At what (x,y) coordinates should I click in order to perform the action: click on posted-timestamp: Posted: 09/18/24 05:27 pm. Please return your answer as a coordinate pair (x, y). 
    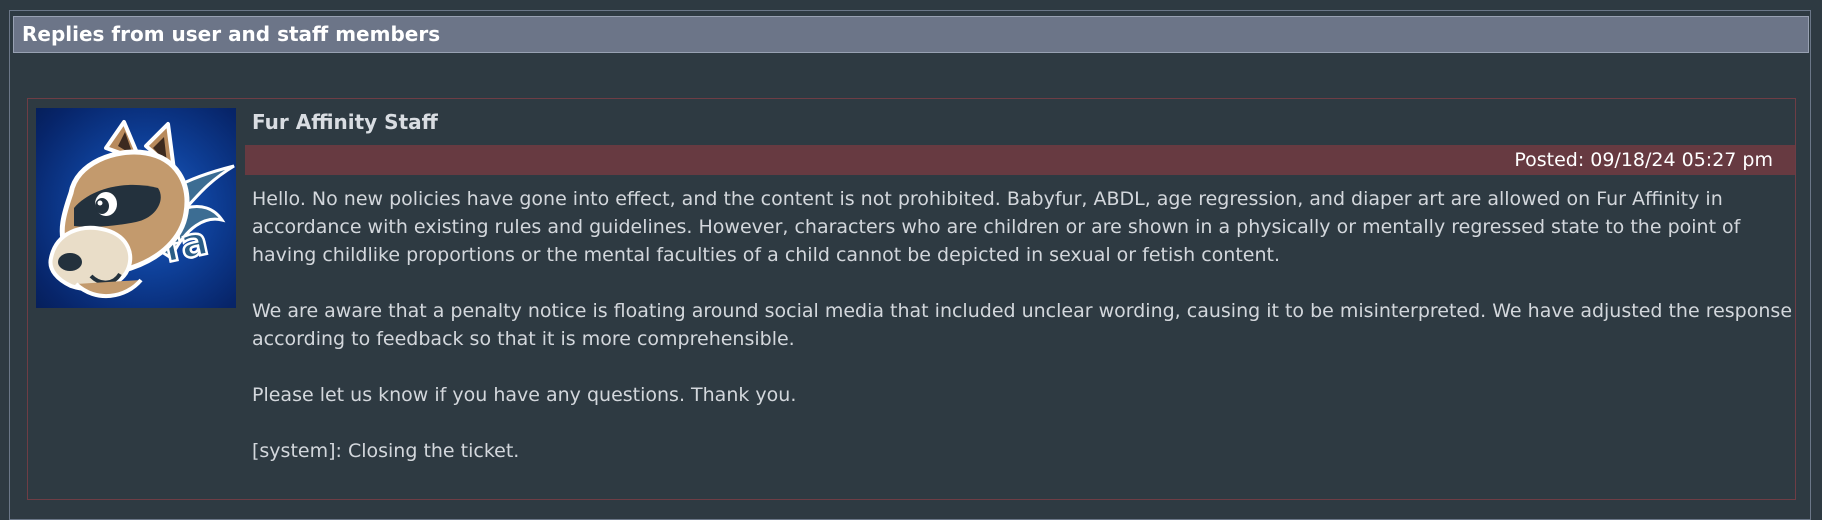
    Looking at the image, I should click on (1643, 160).